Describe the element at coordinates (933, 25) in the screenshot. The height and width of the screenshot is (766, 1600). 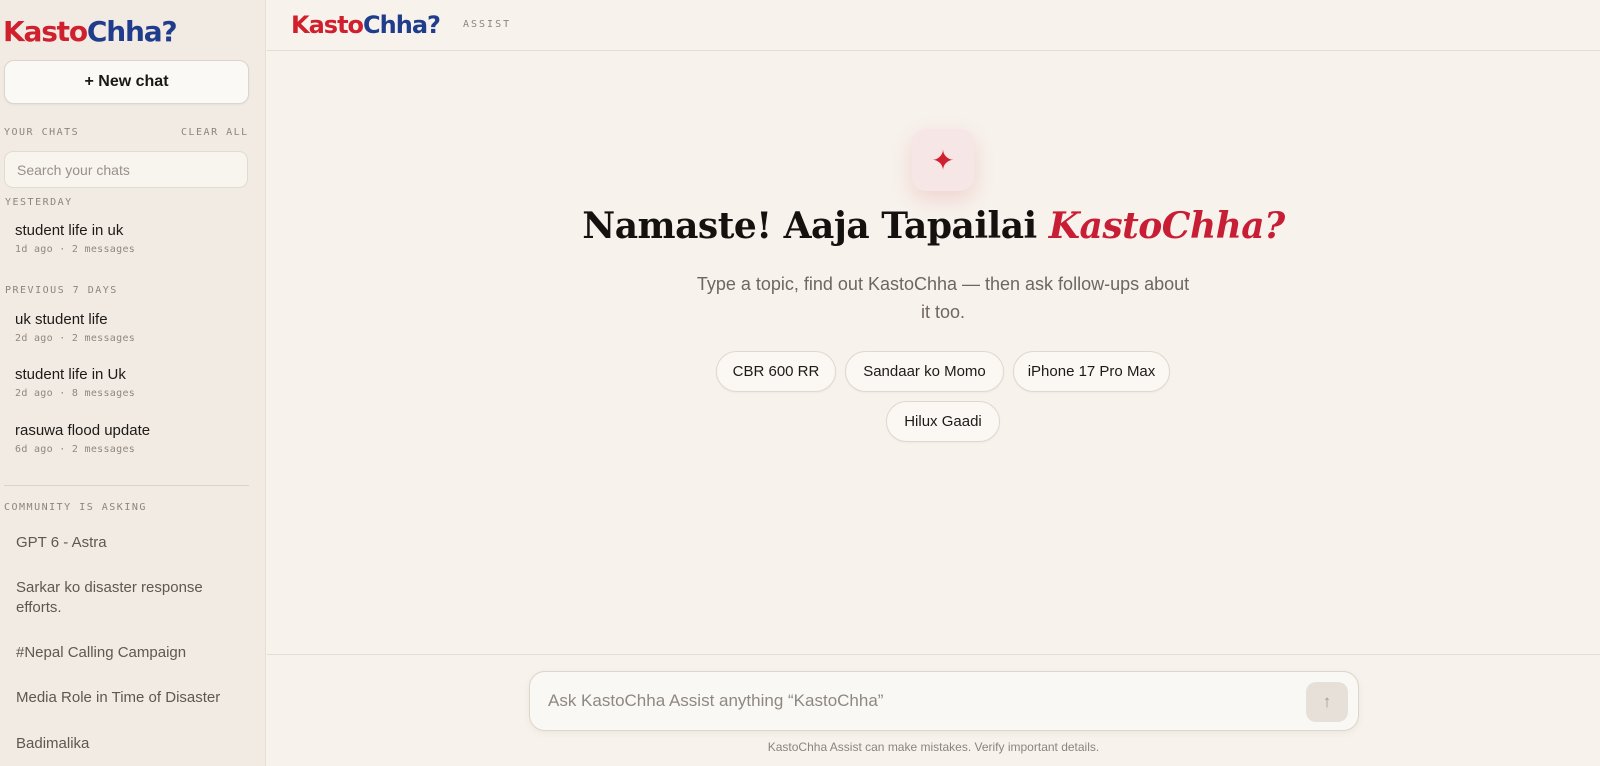
I see `top-bar: KastoChha? ASSIST` at that location.